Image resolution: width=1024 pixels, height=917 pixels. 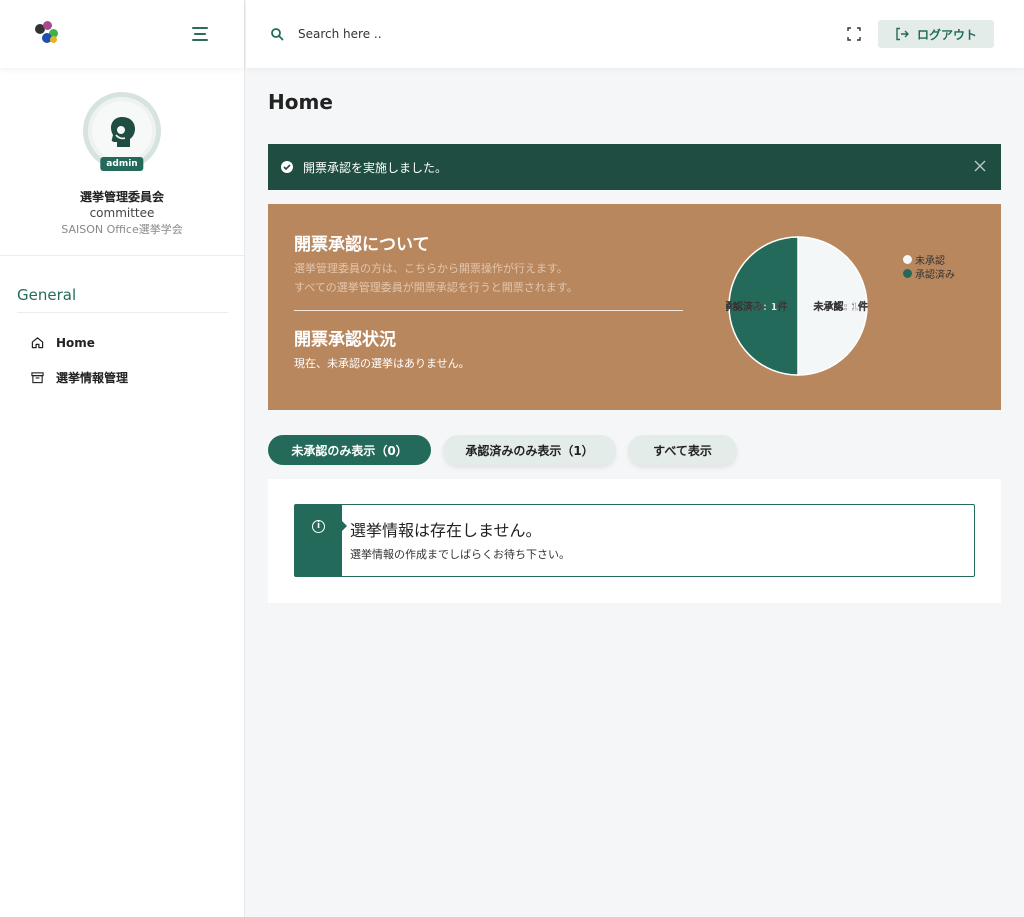 I want to click on status-heading: 開票承認状況, so click(x=345, y=340).